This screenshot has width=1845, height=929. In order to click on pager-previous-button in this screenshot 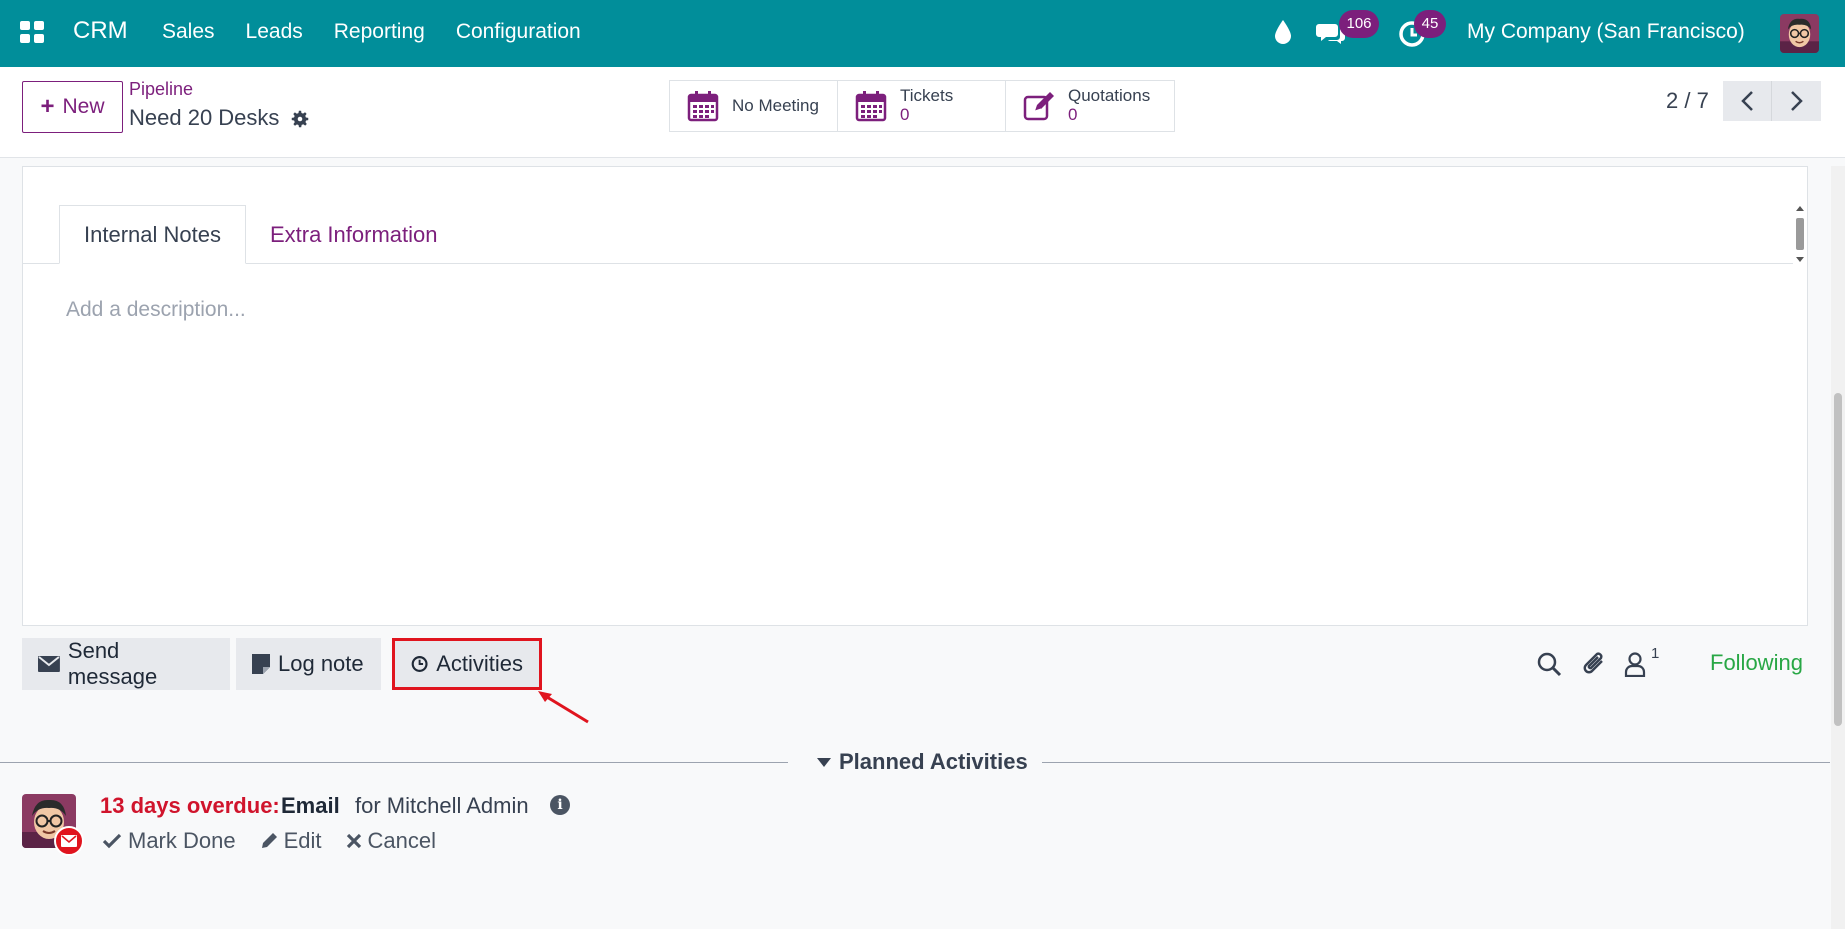, I will do `click(1747, 101)`.